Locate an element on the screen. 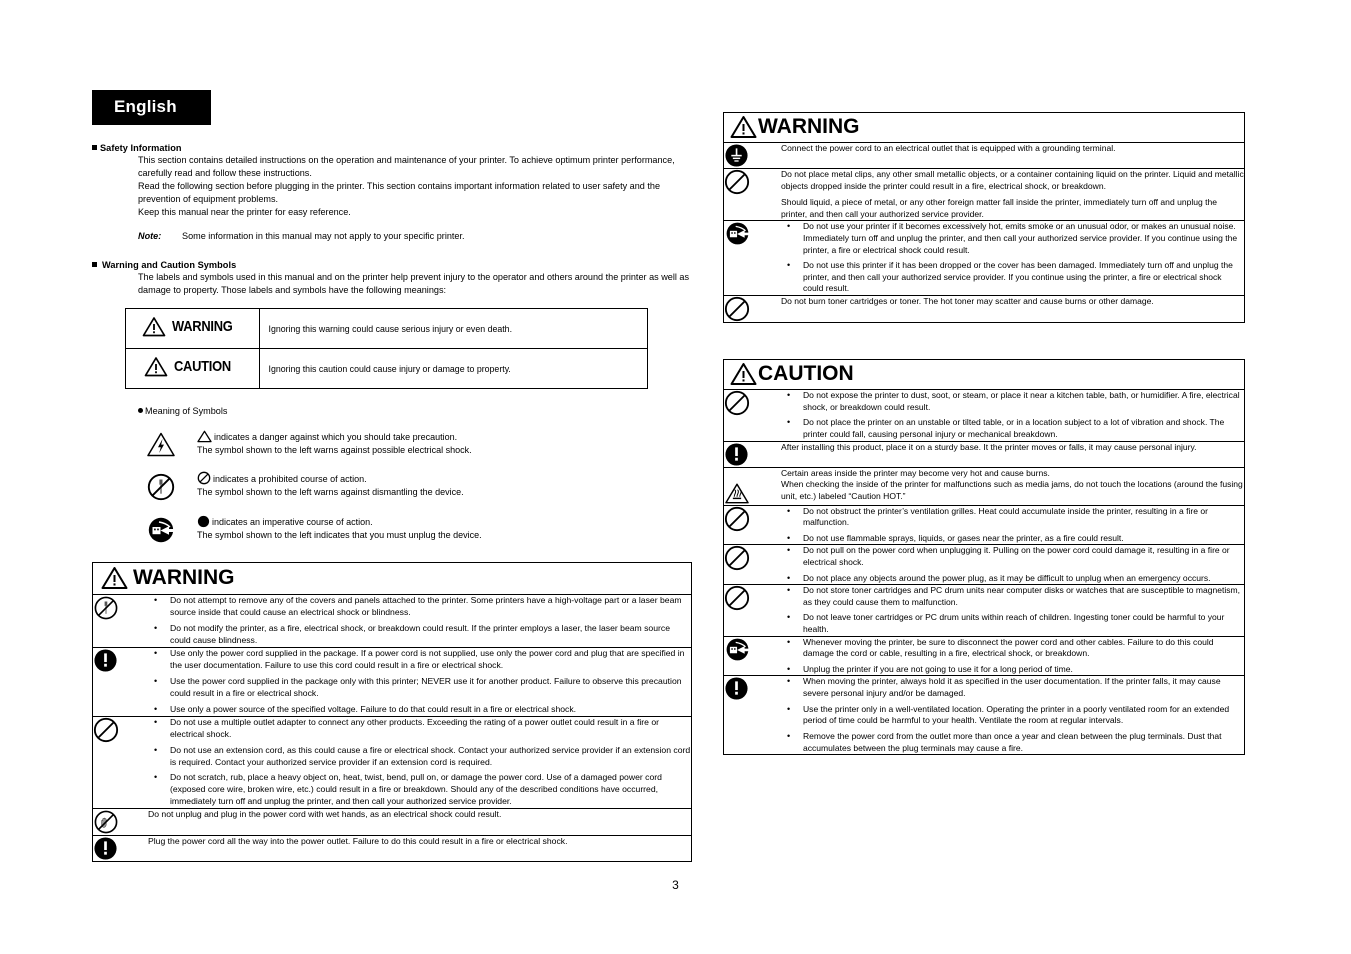 This screenshot has height=954, width=1351. filled-circle-icon is located at coordinates (203, 521).